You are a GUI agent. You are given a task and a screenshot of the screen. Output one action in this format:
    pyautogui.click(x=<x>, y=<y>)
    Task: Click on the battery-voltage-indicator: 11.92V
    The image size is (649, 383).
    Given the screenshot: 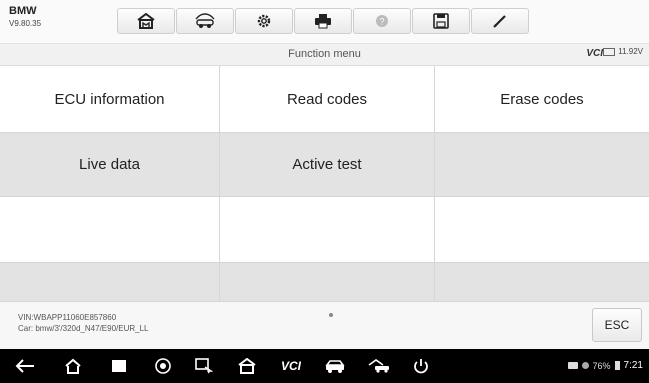 What is the action you would take?
    pyautogui.click(x=623, y=51)
    